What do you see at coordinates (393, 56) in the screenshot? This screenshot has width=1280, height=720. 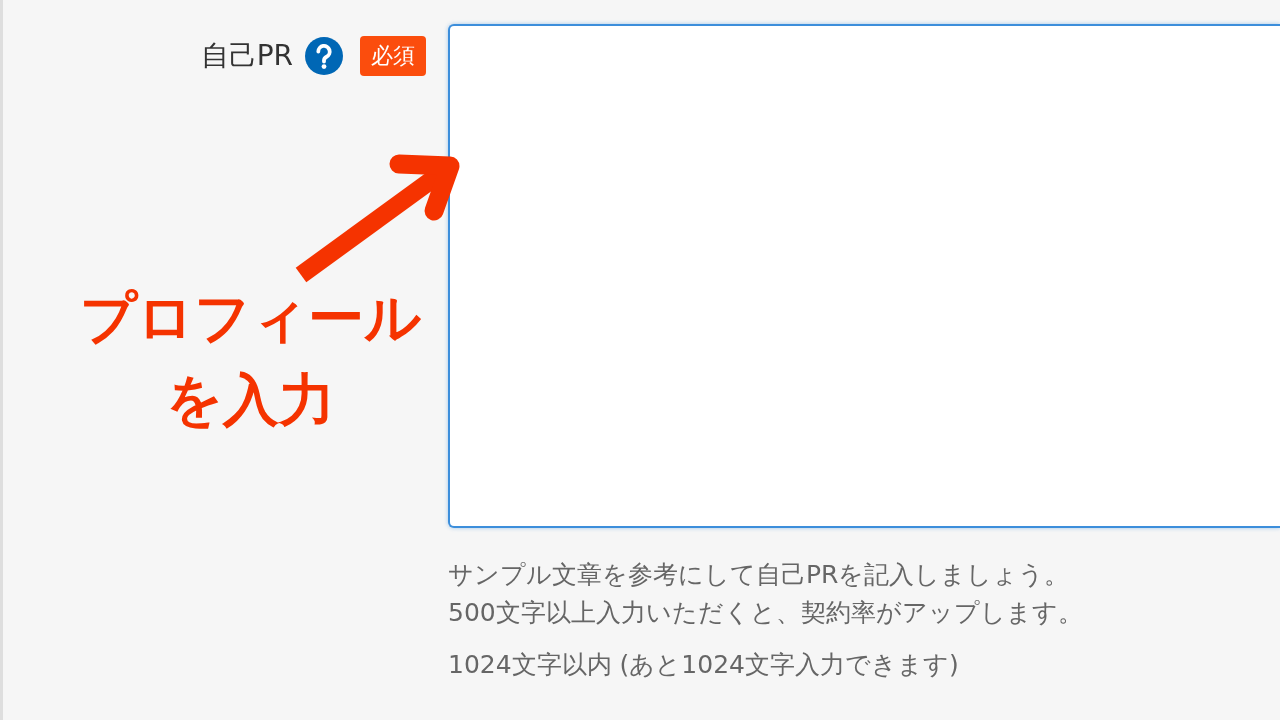 I see `required-badge: 必須` at bounding box center [393, 56].